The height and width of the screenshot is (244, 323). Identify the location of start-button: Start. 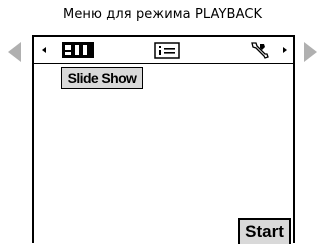
(264, 231).